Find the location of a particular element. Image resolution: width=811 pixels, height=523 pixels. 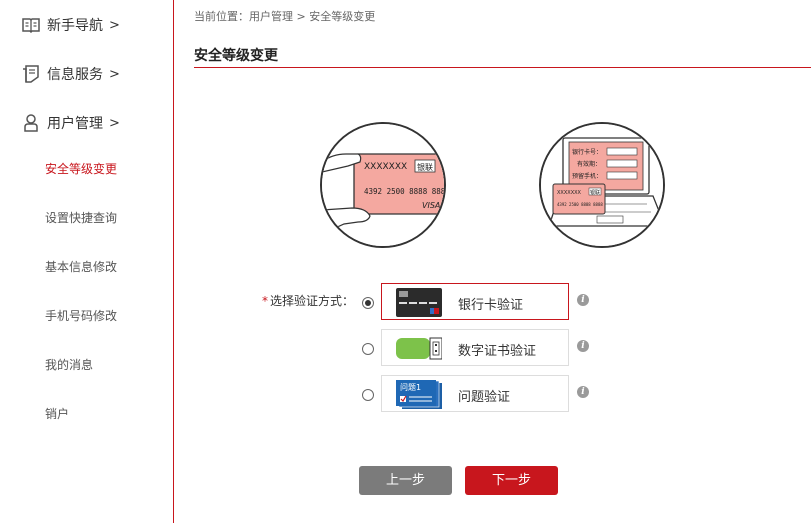

option-question: 问题1 问题验证 is located at coordinates (475, 393).